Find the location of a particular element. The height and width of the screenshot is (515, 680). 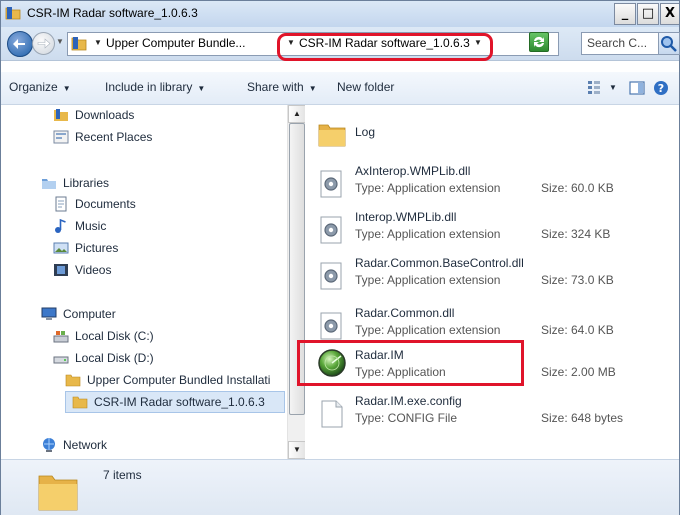

recent-pages-dropdown: ▼ is located at coordinates (60, 41).